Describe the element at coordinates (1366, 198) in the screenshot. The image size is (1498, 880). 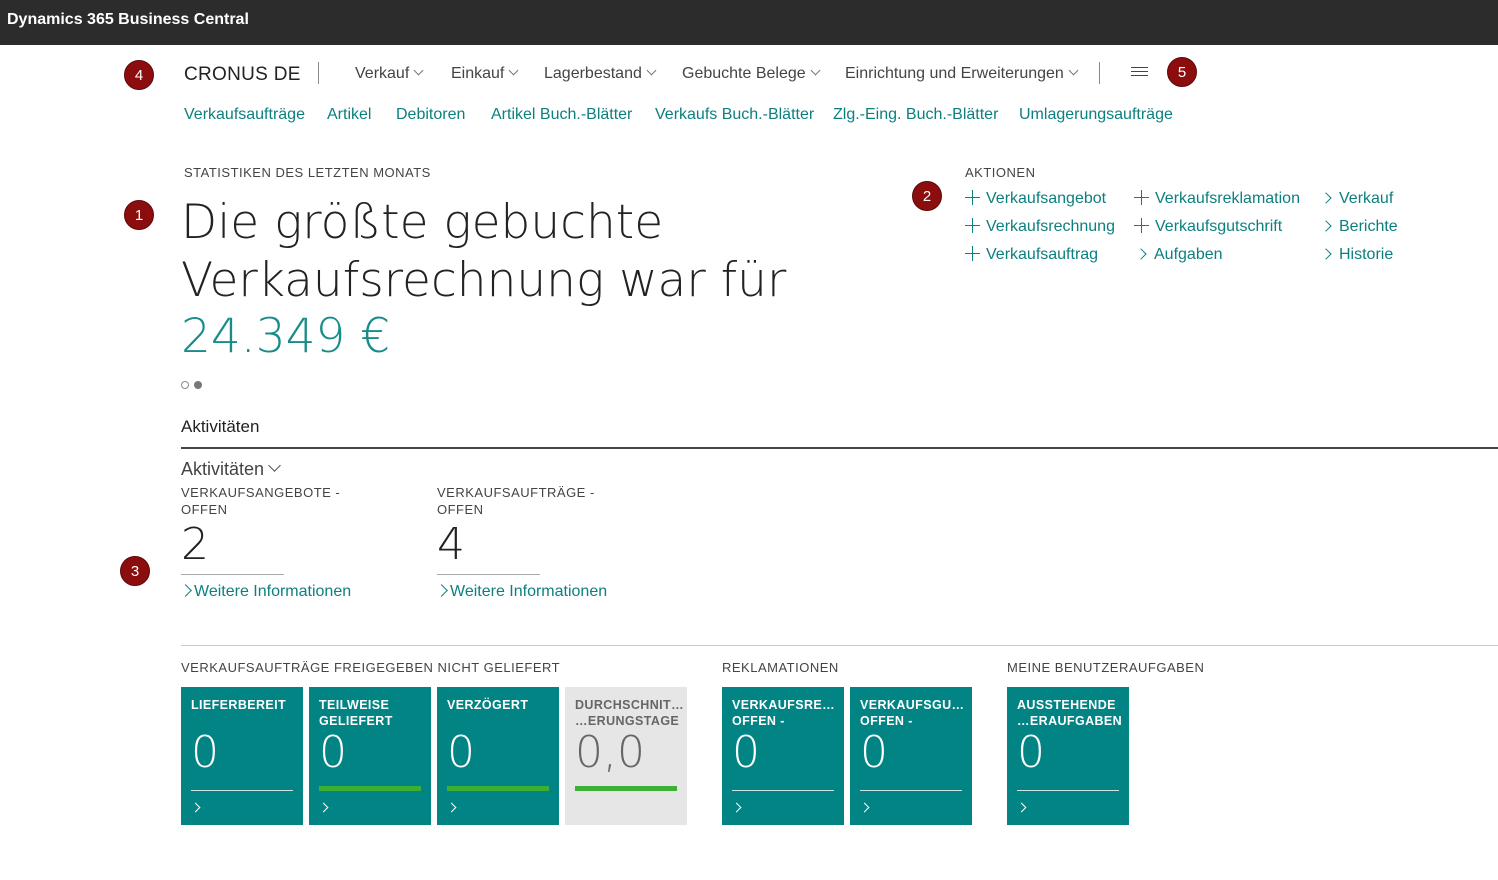
I see `action-label: Verkauf` at that location.